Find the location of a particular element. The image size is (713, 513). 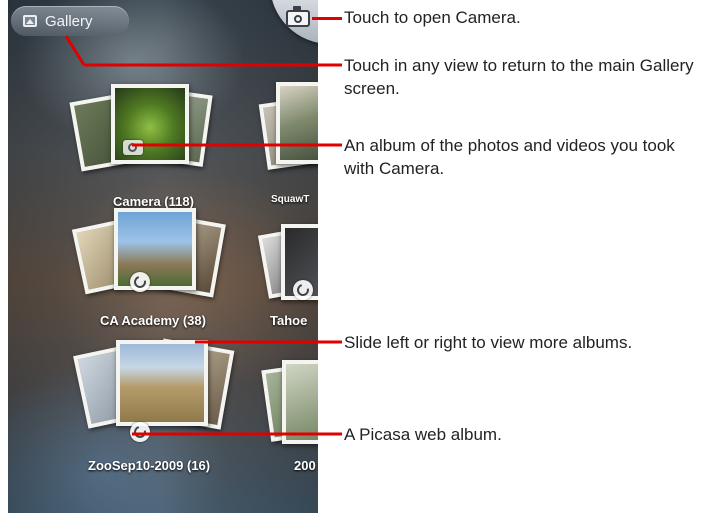

album-squaw is located at coordinates (288, 135).